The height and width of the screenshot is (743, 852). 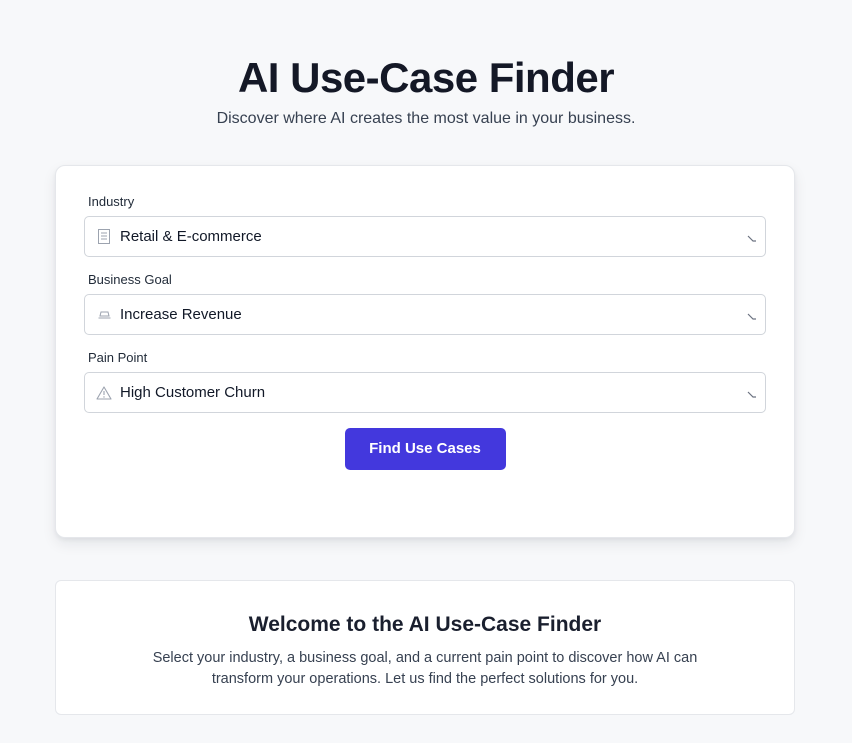 I want to click on industry-field: Industry Retail & E-commerce, so click(x=425, y=225).